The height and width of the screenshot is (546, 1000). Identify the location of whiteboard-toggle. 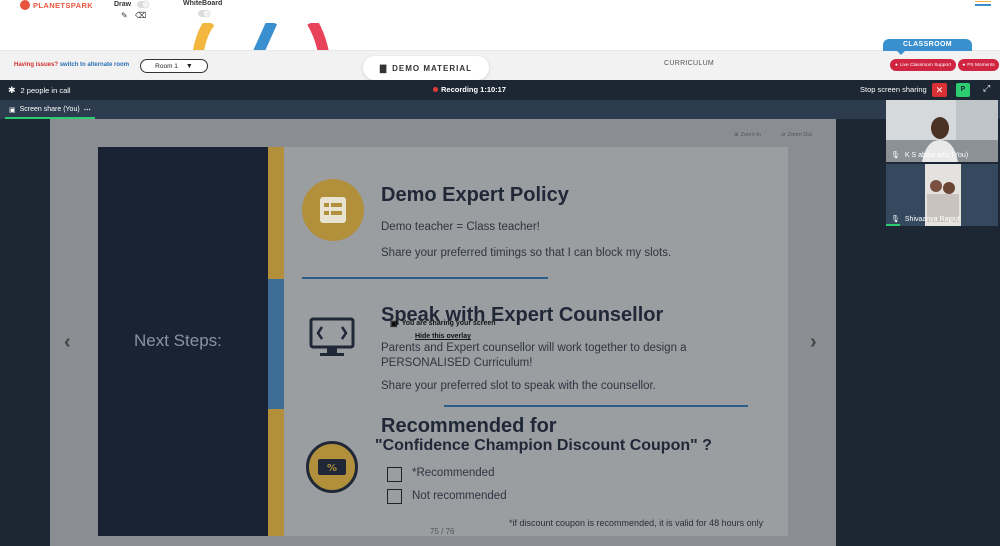
(204, 13).